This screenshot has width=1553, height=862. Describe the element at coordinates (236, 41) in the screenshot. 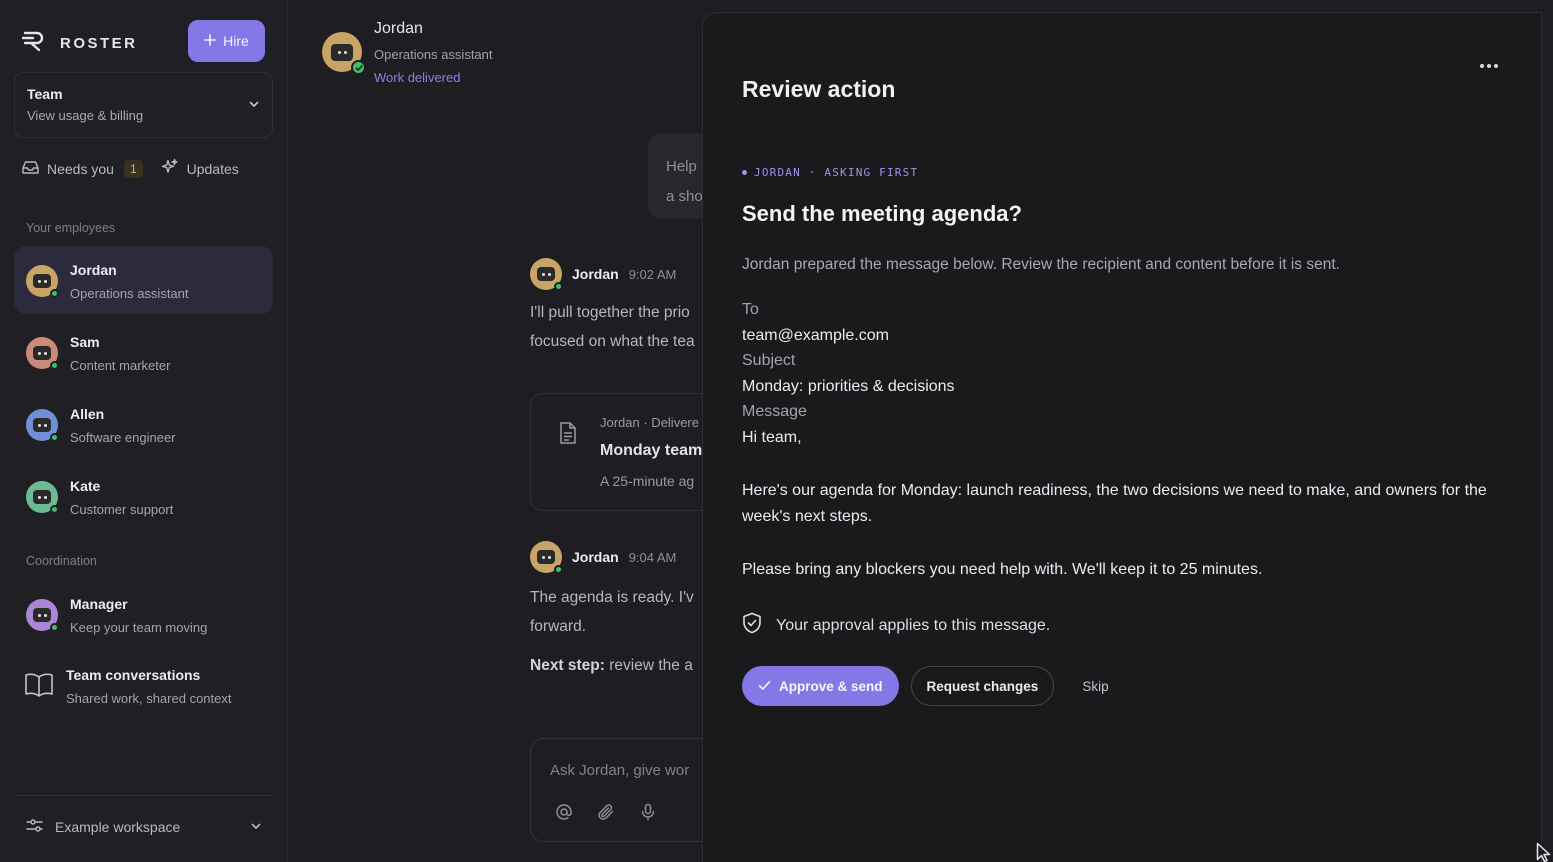

I see `hire-label: Hire` at that location.